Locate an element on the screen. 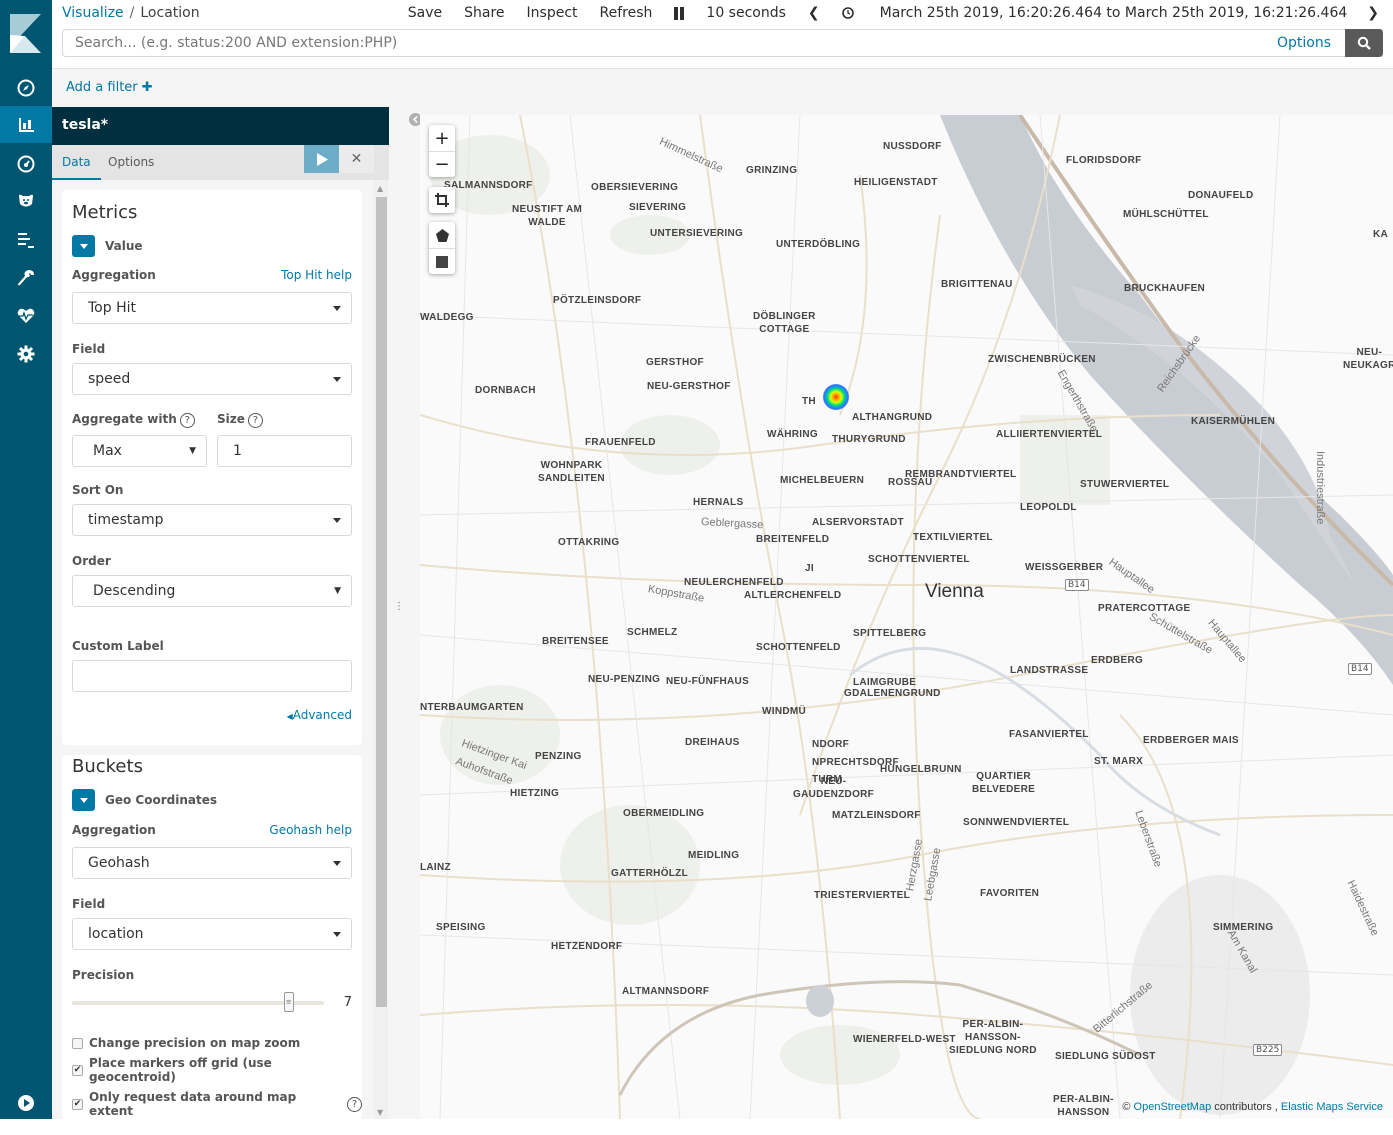  share-button: Share is located at coordinates (484, 13).